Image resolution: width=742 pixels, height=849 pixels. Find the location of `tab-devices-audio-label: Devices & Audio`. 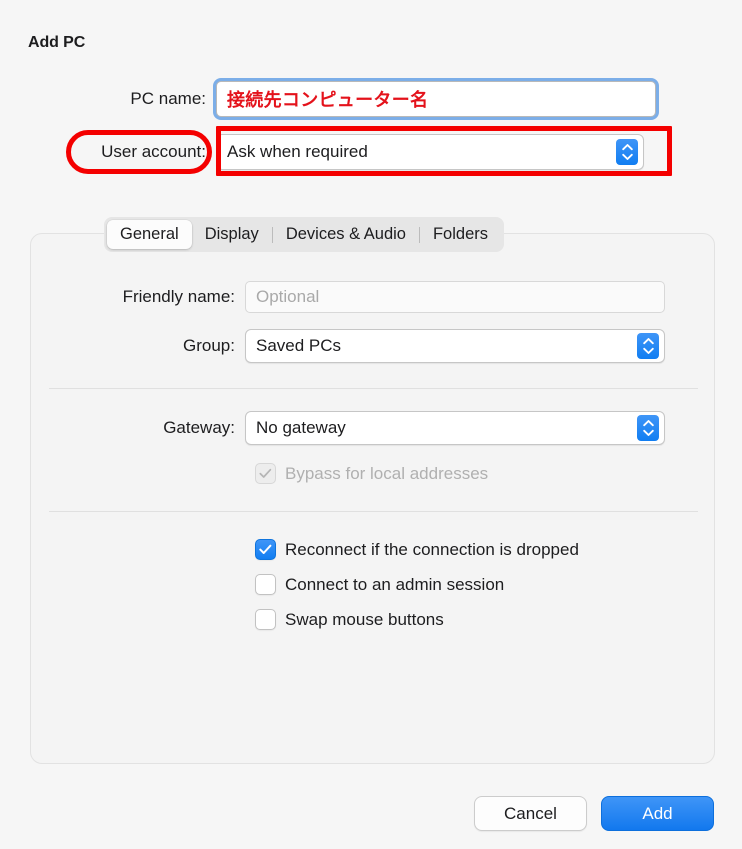

tab-devices-audio-label: Devices & Audio is located at coordinates (345, 234).